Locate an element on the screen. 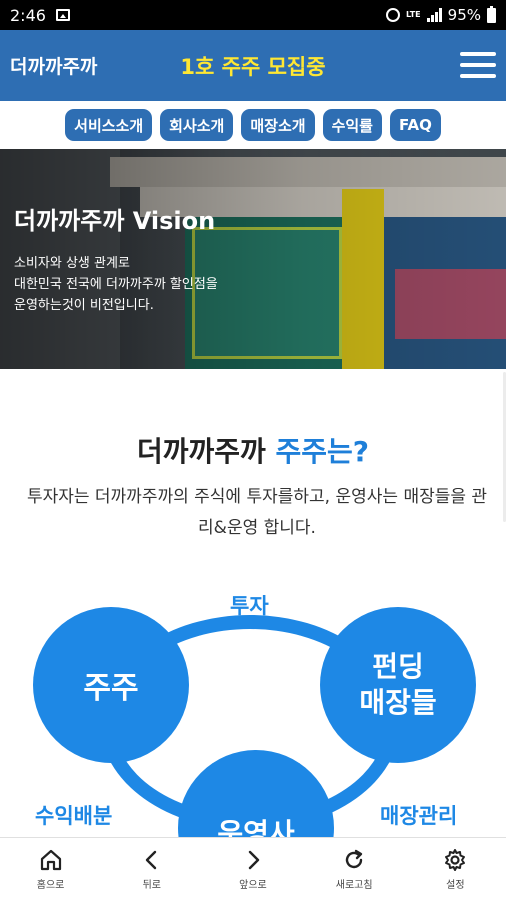  back-label: 뒤로 is located at coordinates (151, 885).